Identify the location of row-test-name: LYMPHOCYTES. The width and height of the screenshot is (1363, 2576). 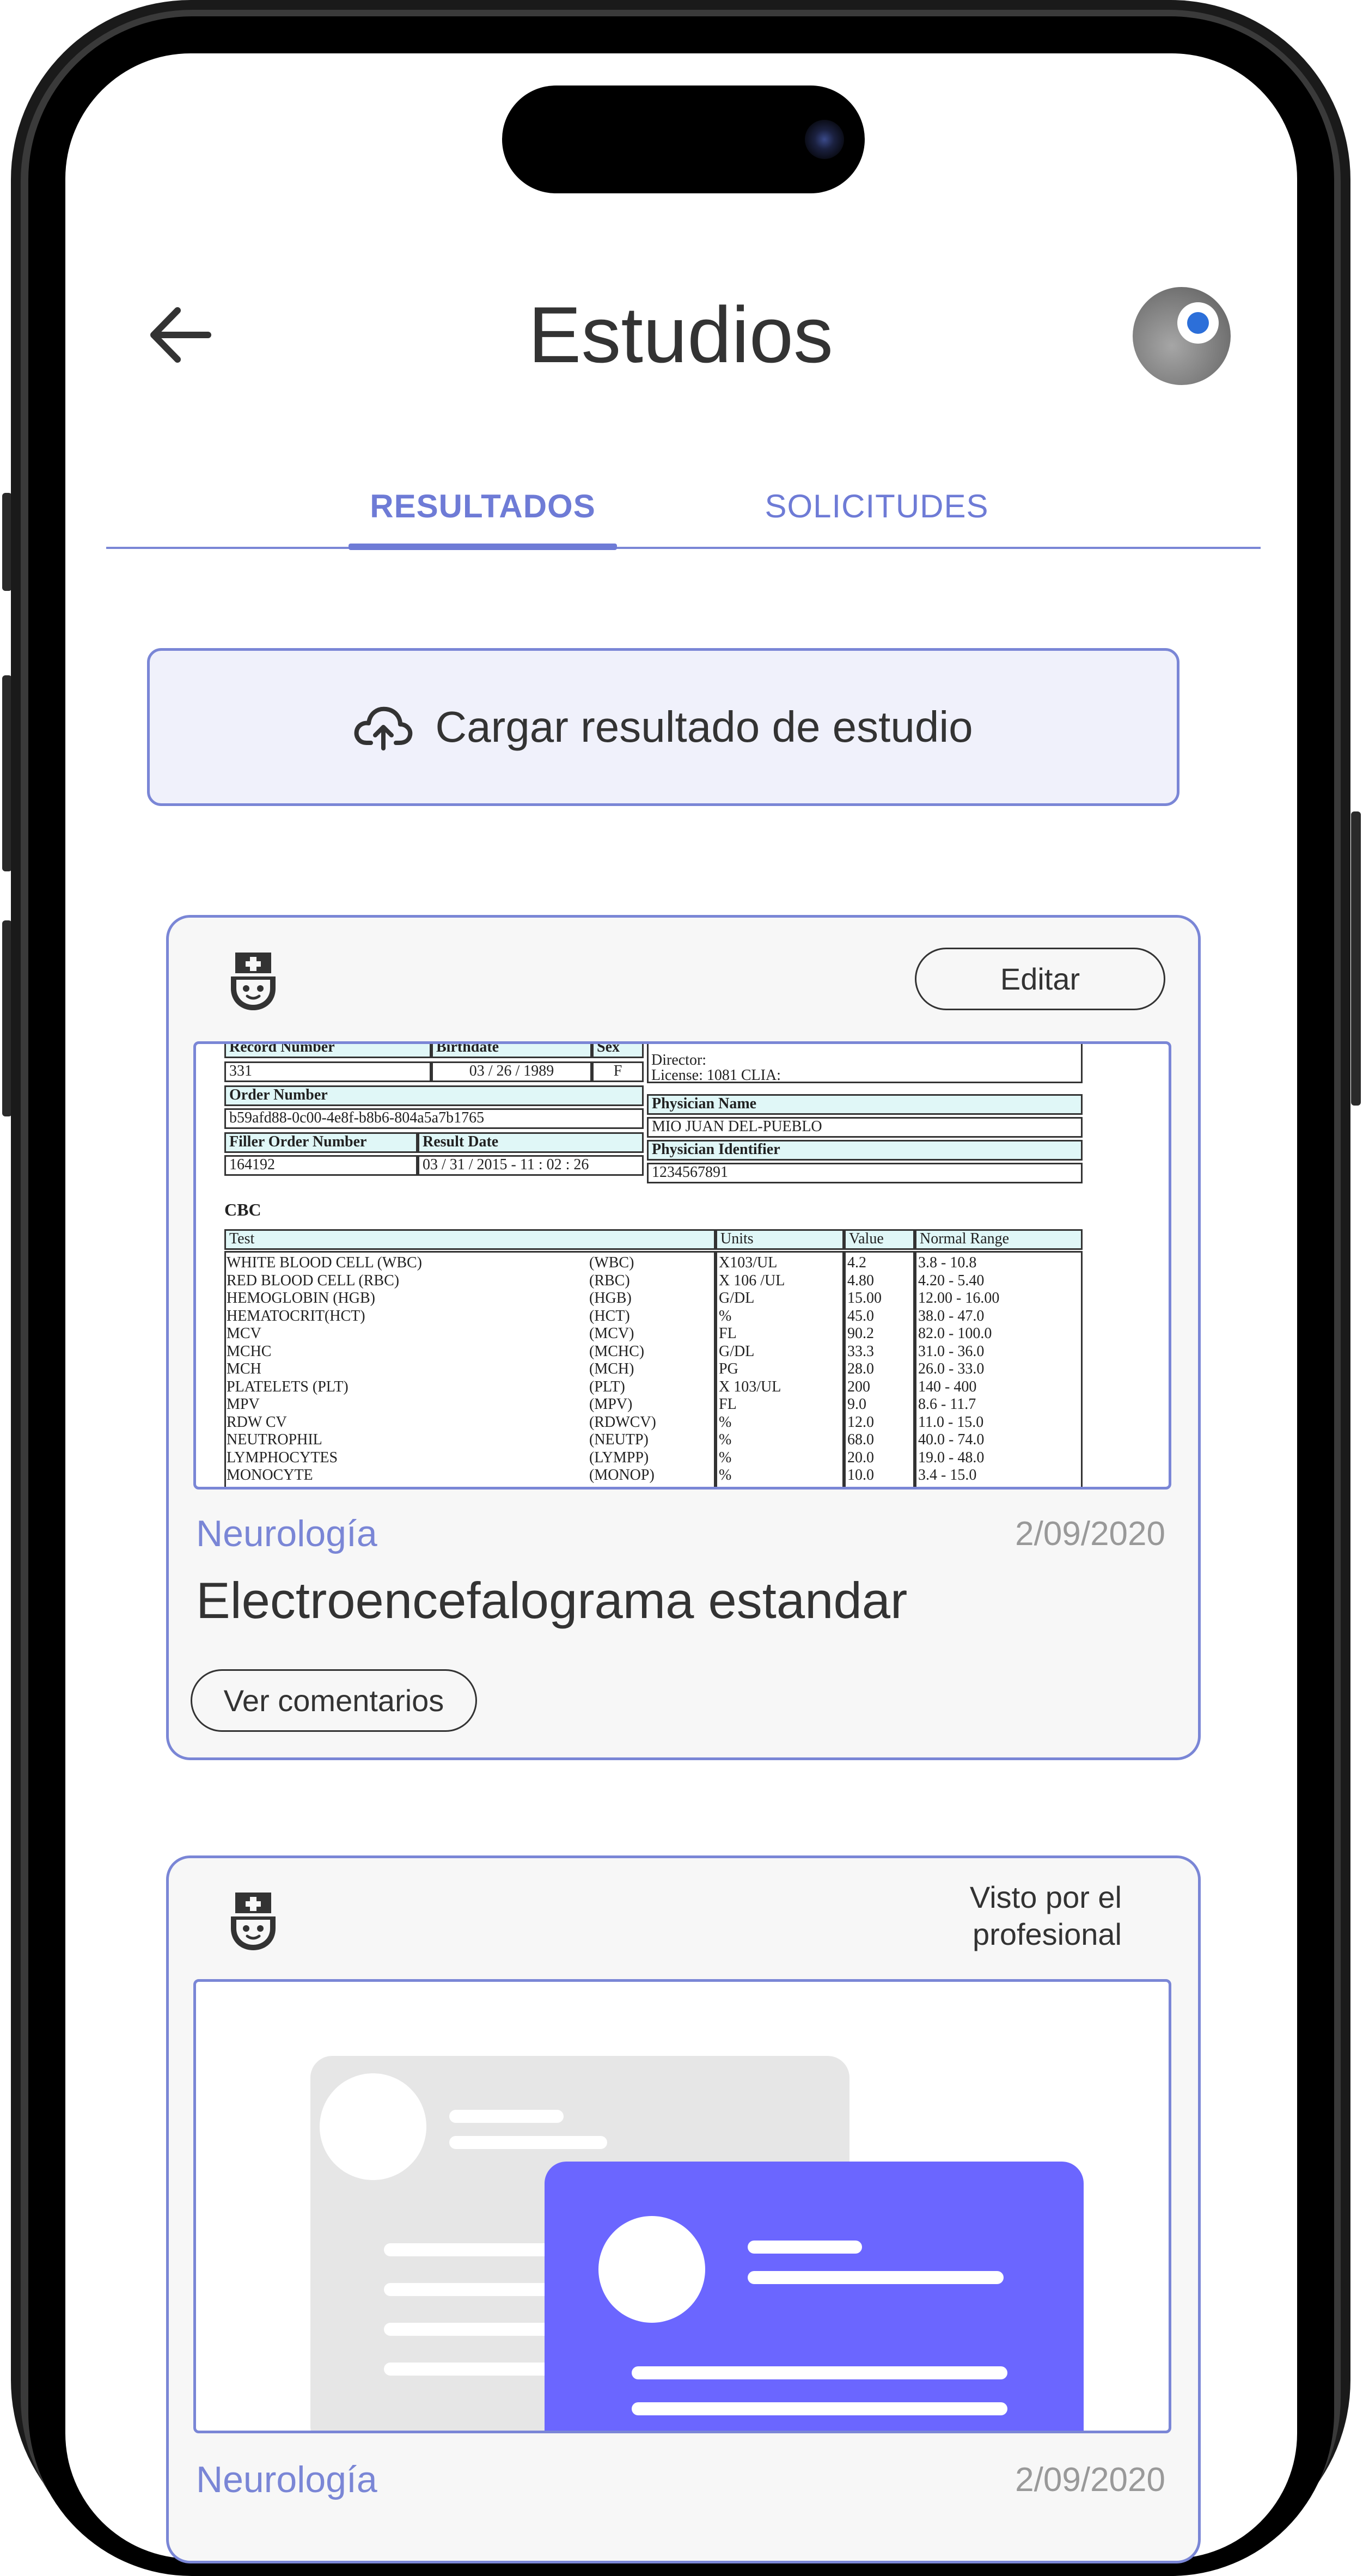
(282, 1457).